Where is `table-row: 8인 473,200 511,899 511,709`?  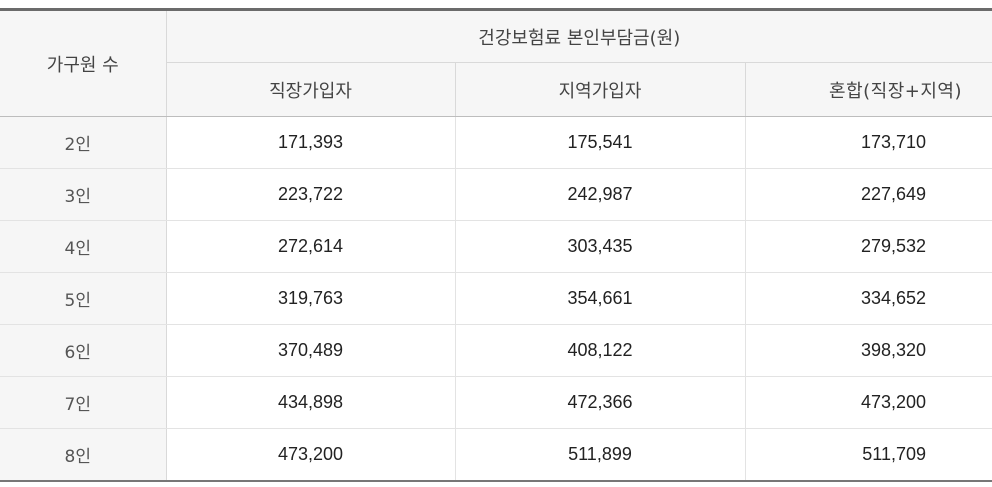 table-row: 8인 473,200 511,899 511,709 is located at coordinates (496, 455).